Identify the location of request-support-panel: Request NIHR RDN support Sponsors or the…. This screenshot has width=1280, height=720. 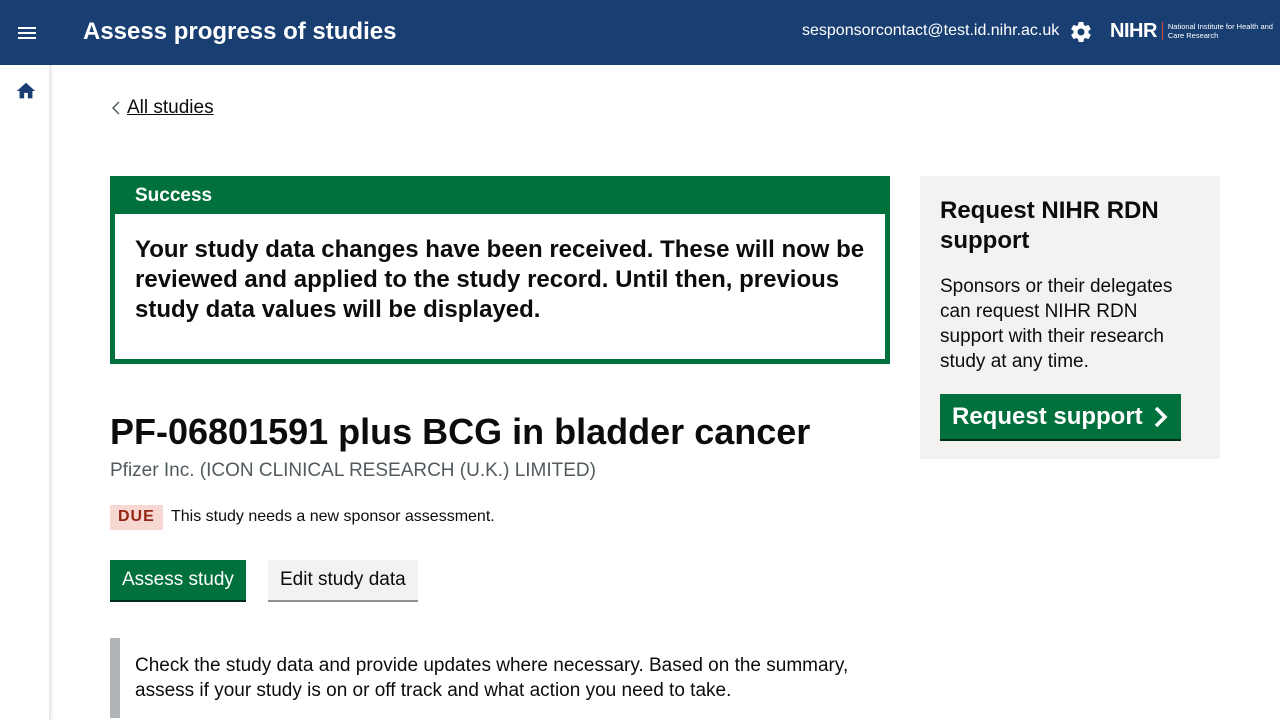
(1070, 317).